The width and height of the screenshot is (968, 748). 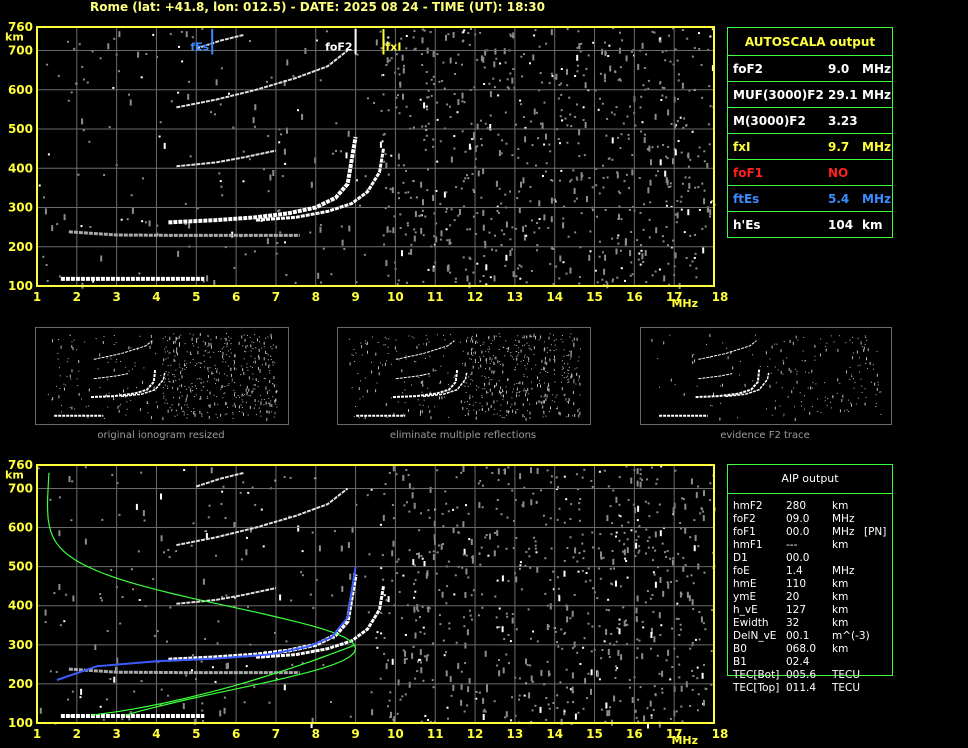 I want to click on aip-extra: [PN], so click(x=875, y=532).